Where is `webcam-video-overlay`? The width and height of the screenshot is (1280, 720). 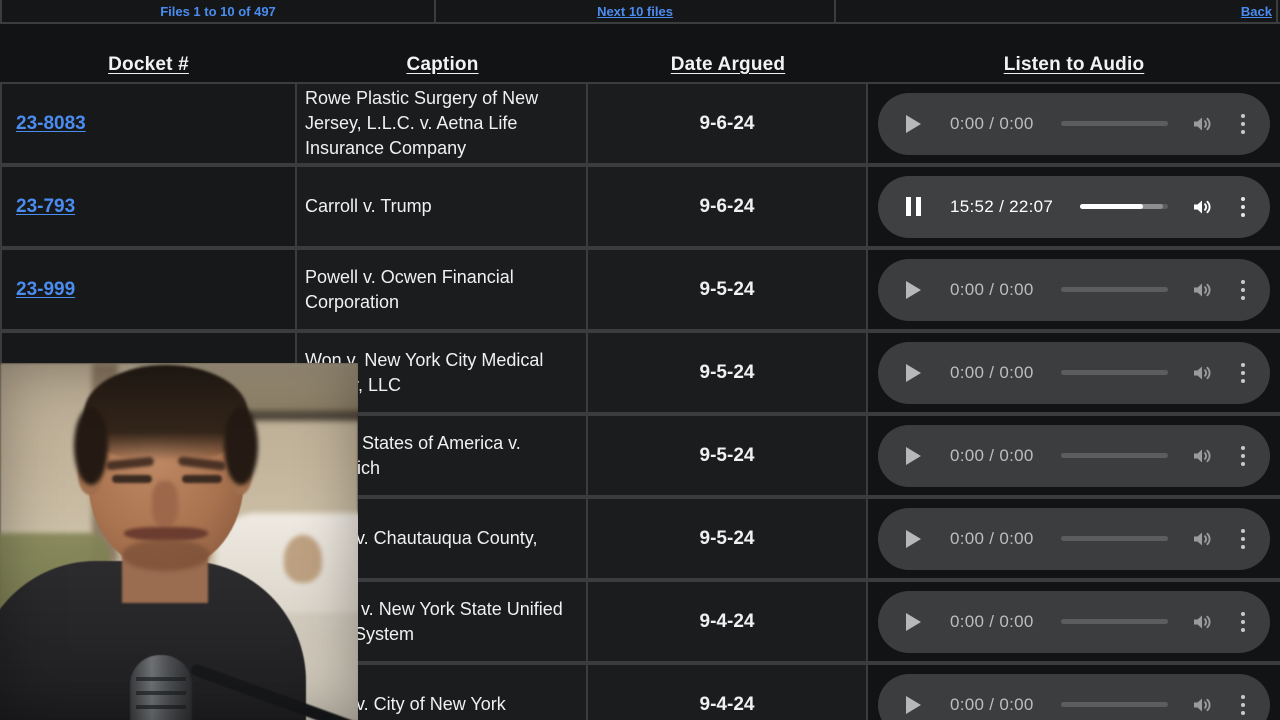
webcam-video-overlay is located at coordinates (179, 541).